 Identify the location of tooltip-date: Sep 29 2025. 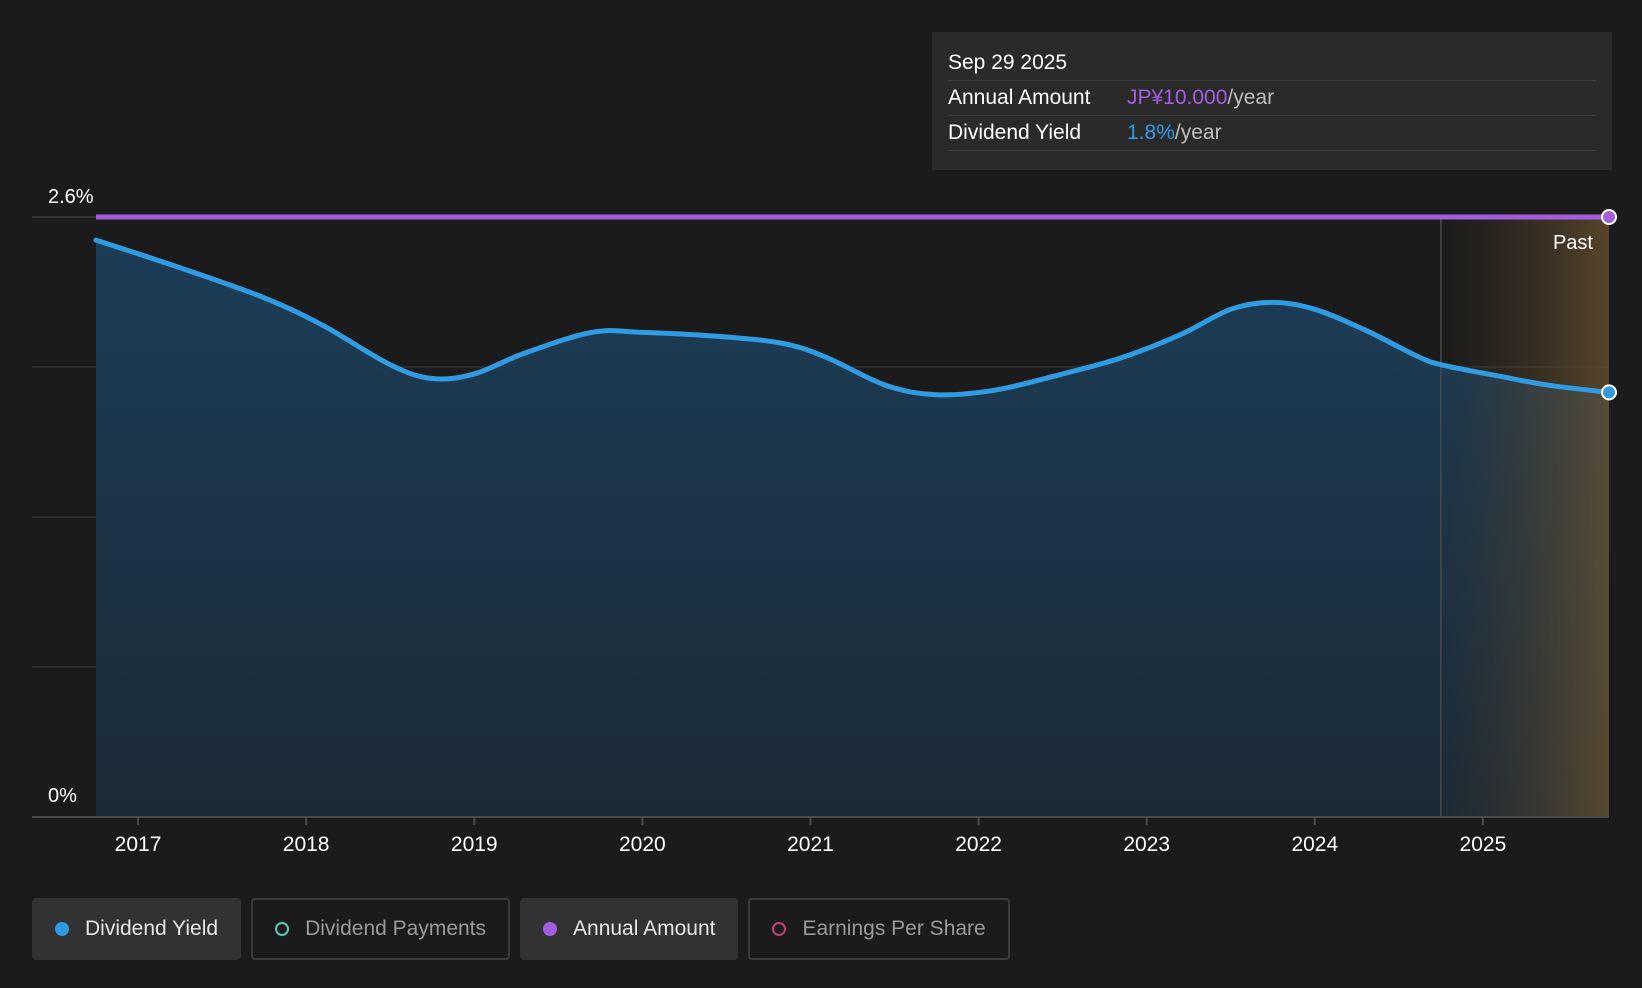
(1272, 63).